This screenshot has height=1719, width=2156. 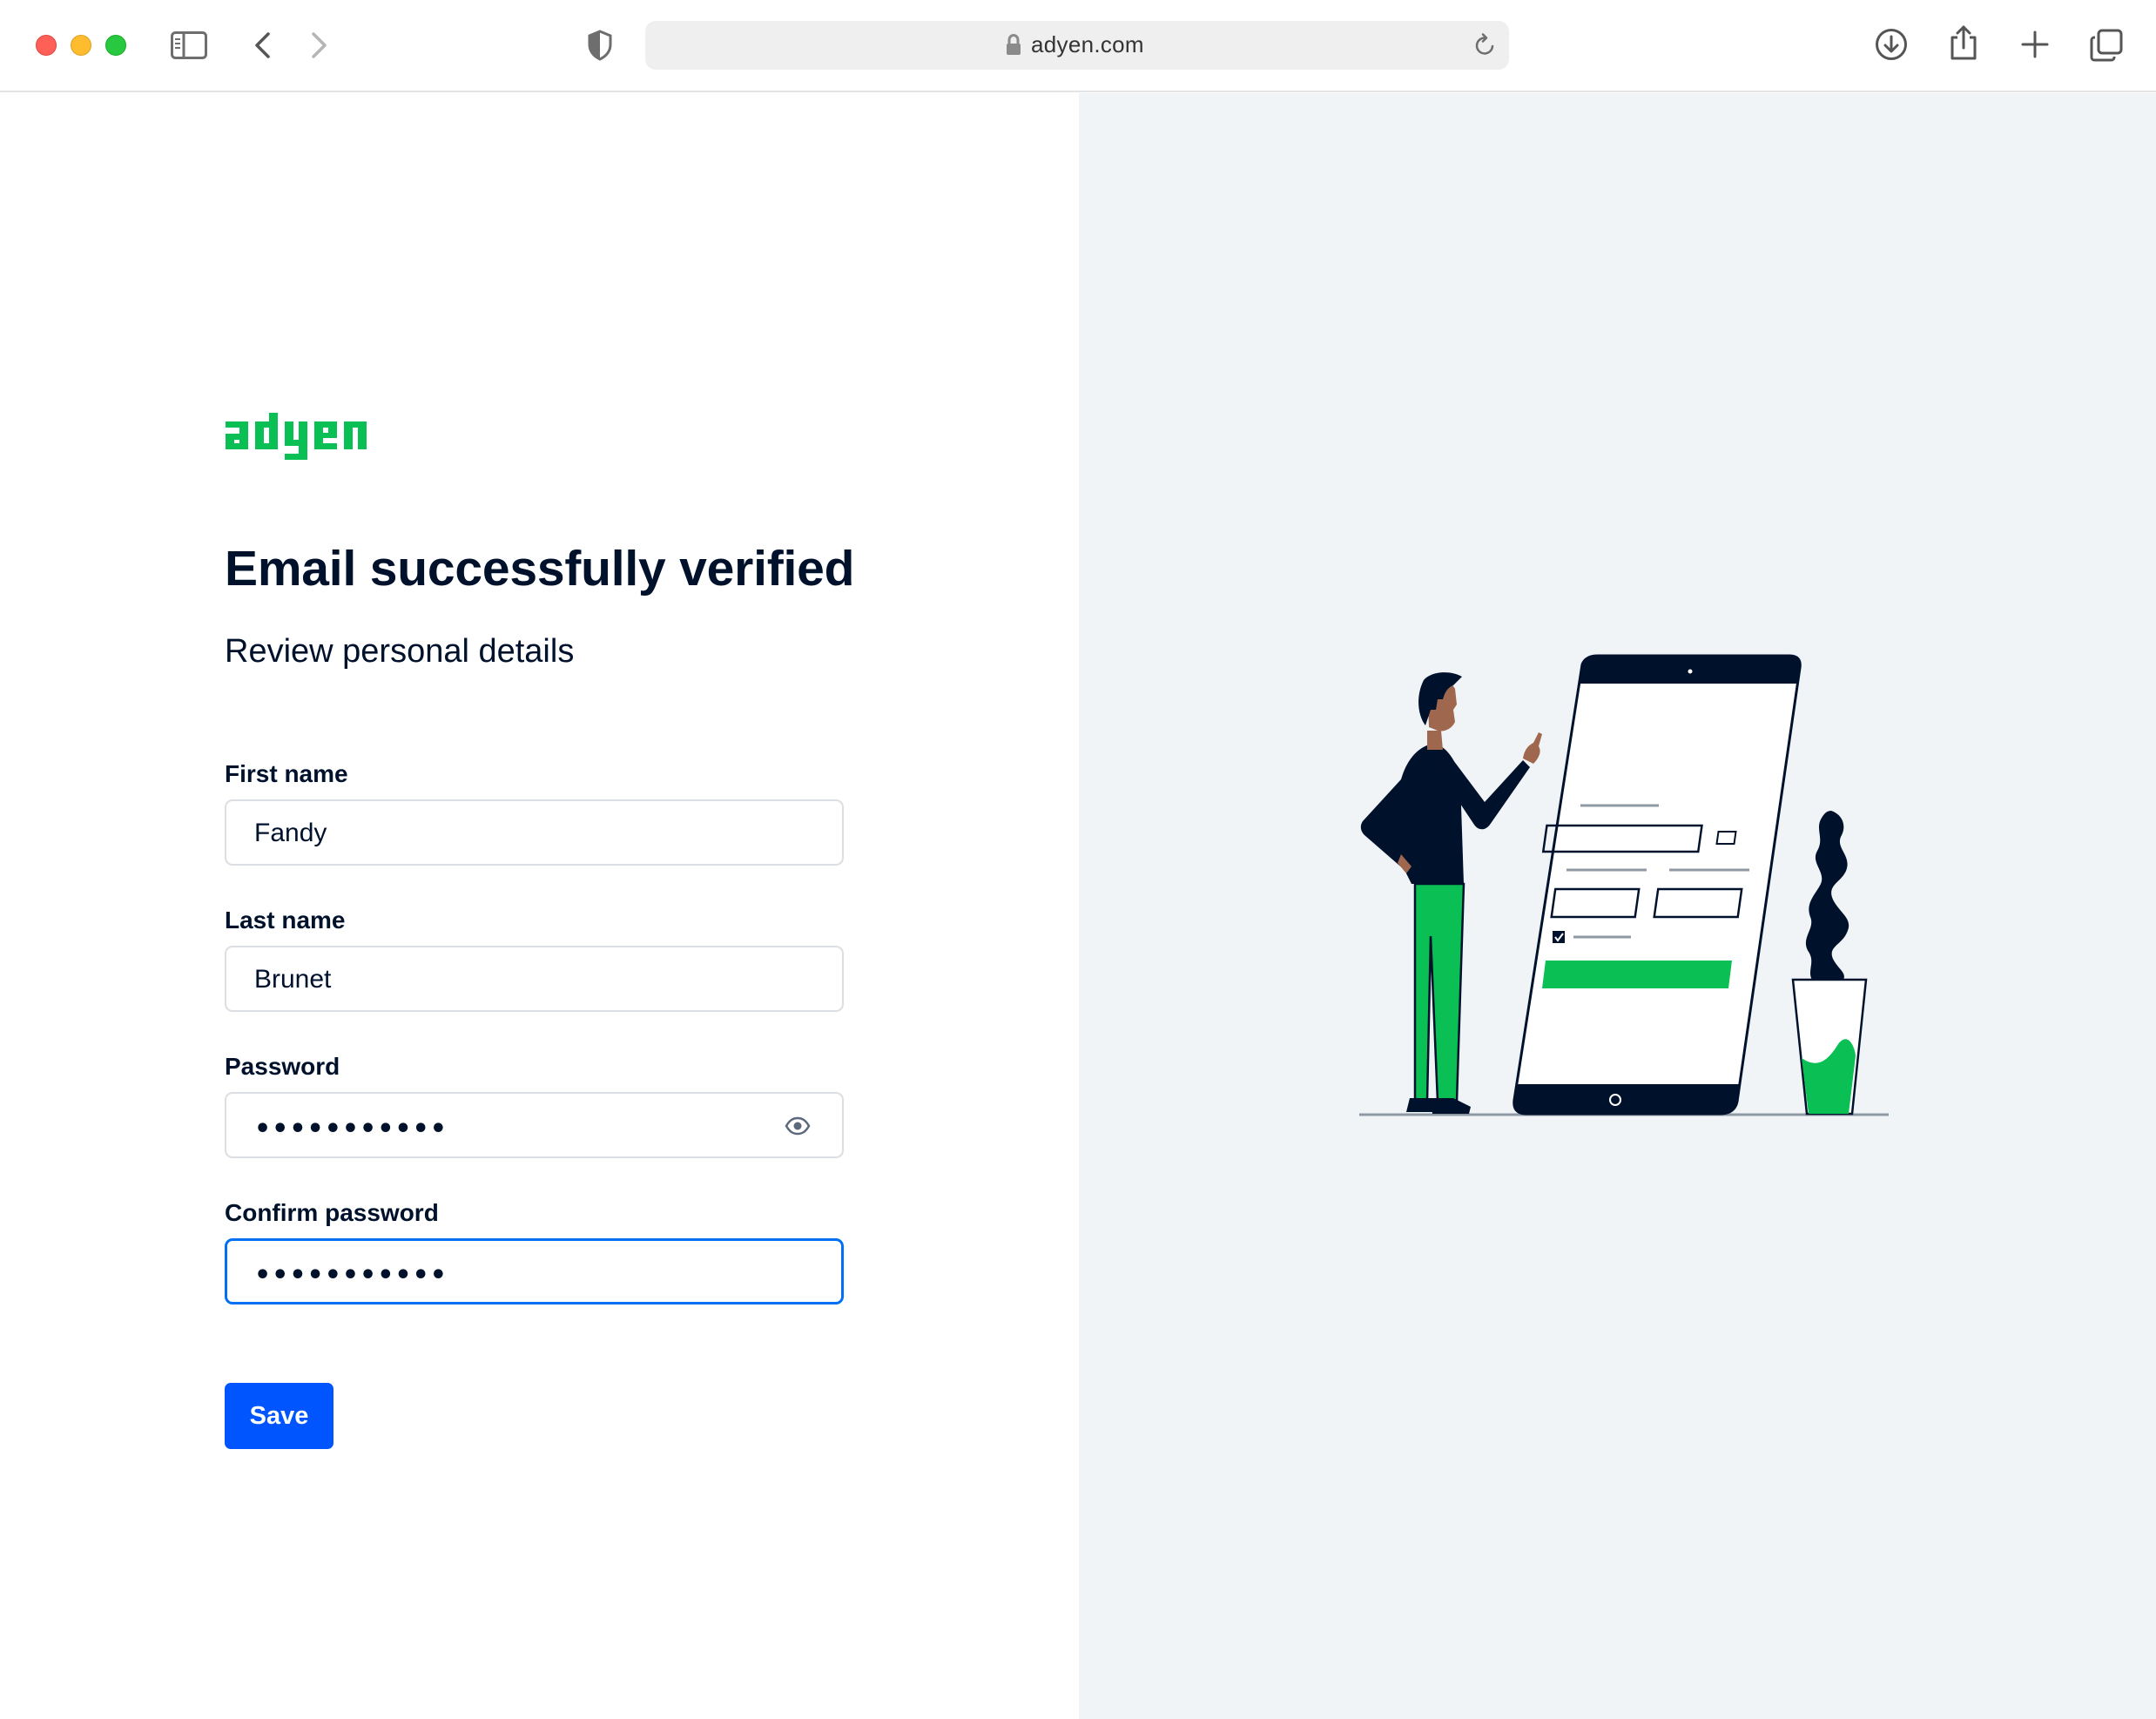 I want to click on share-icon, so click(x=1963, y=42).